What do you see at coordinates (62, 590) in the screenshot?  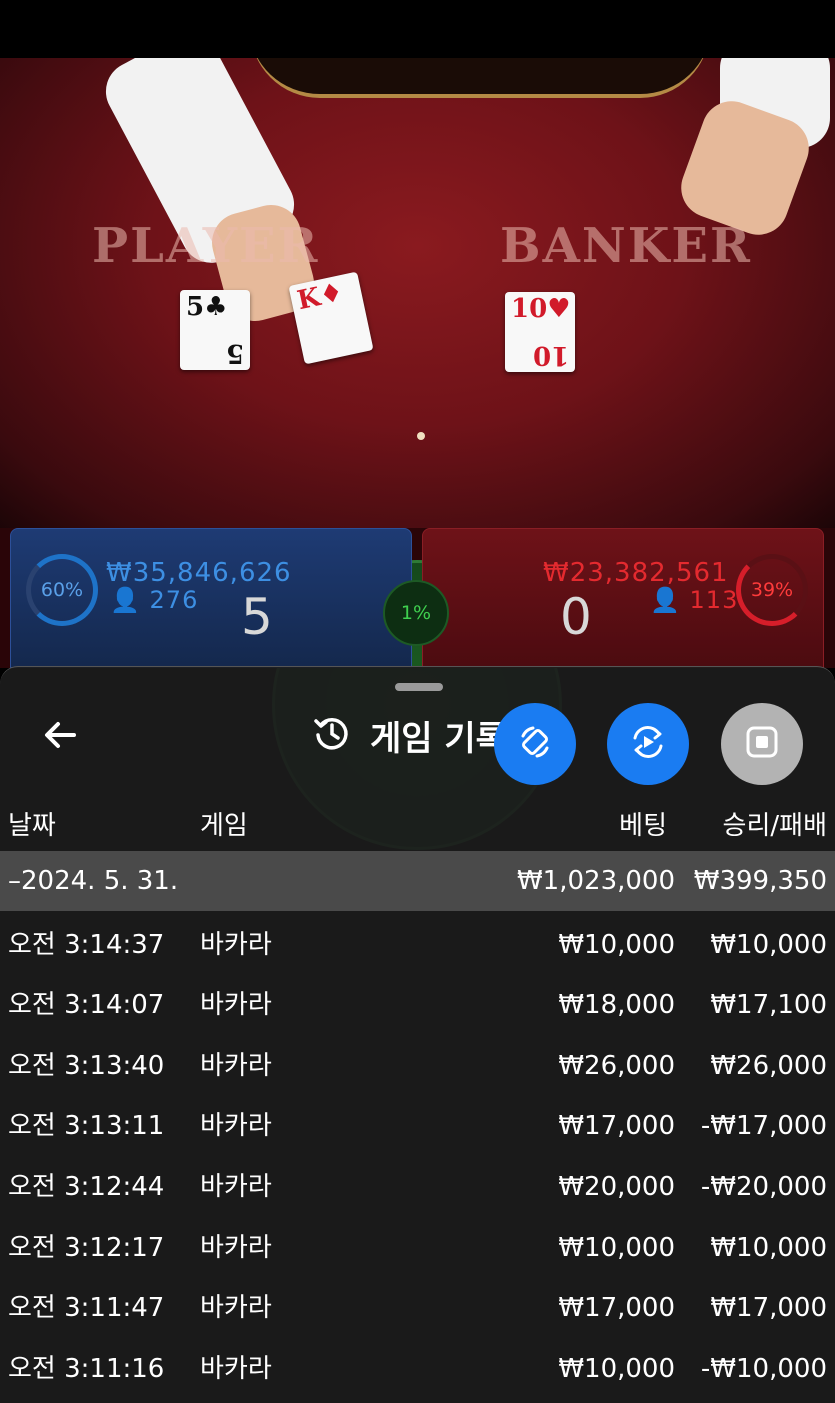 I see `player-percent-ring: 60%` at bounding box center [62, 590].